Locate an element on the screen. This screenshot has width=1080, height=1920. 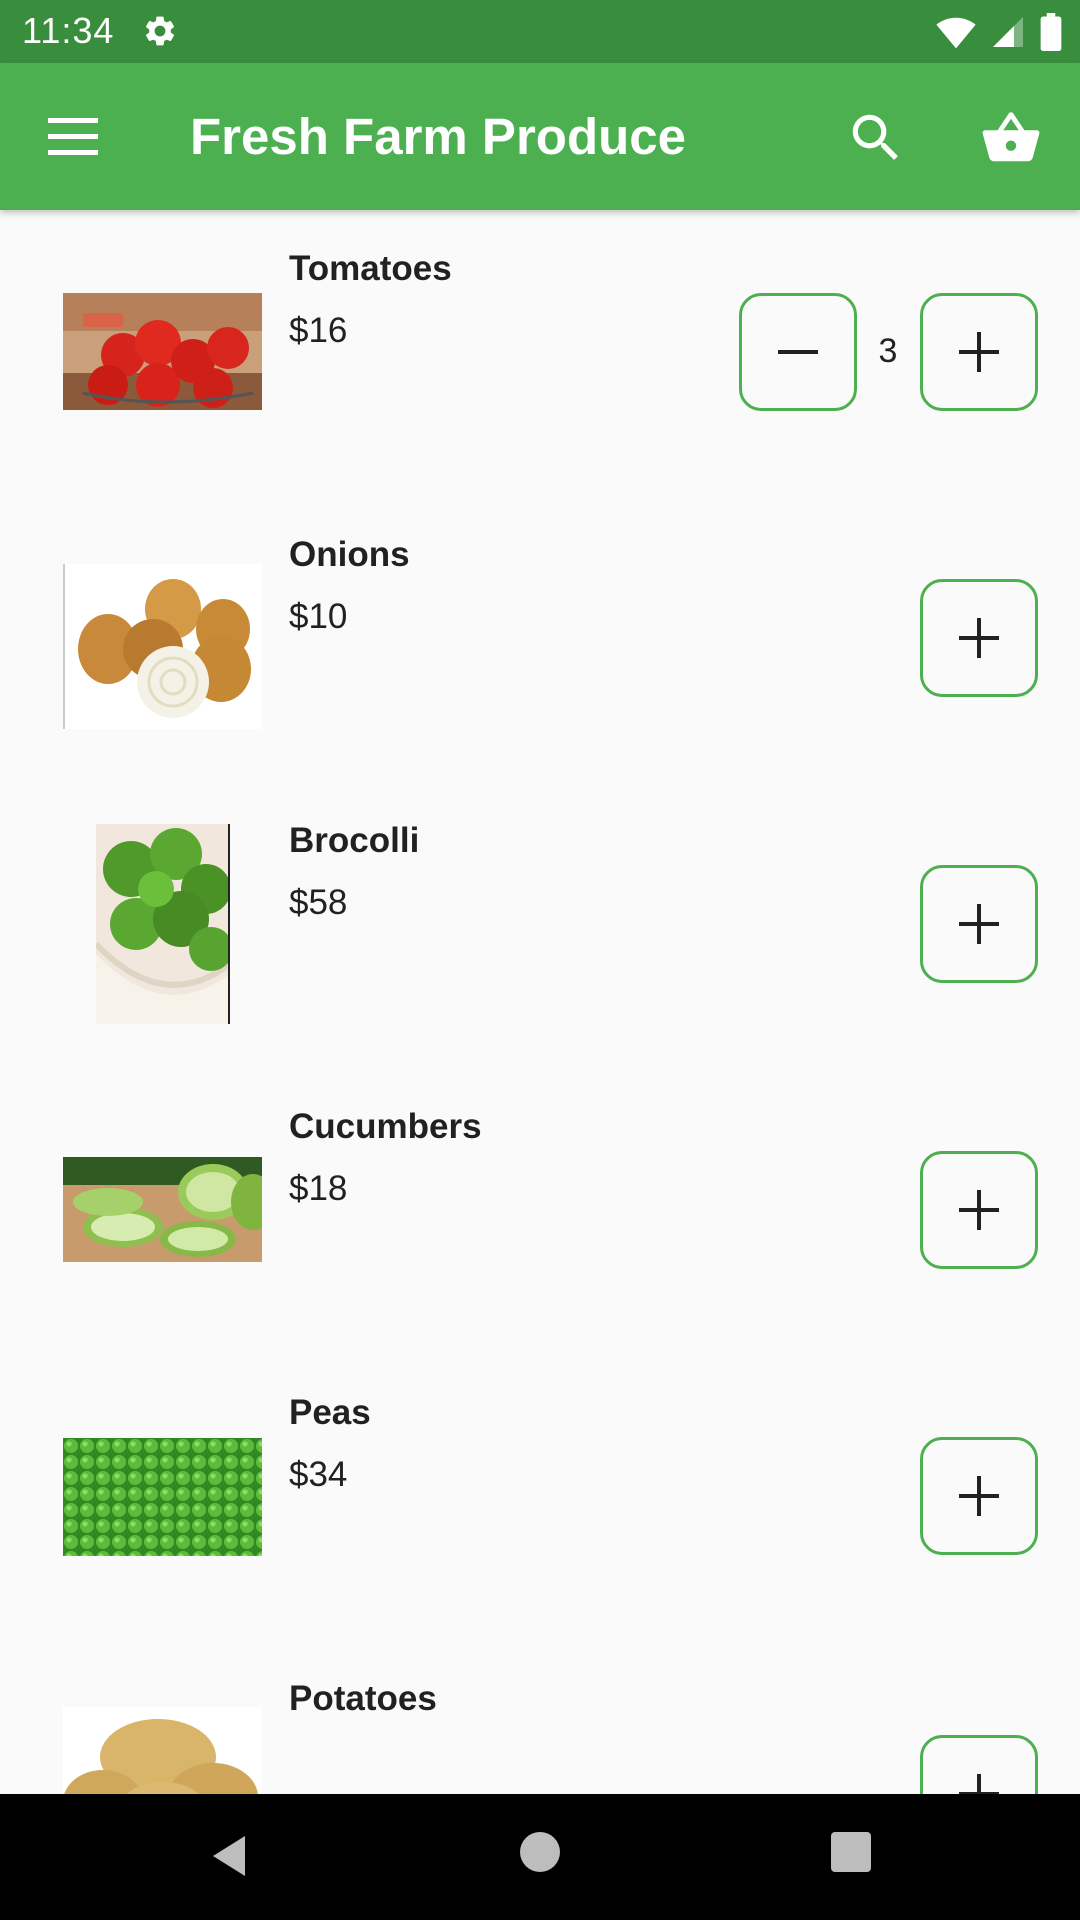
navigation-bar is located at coordinates (540, 1857).